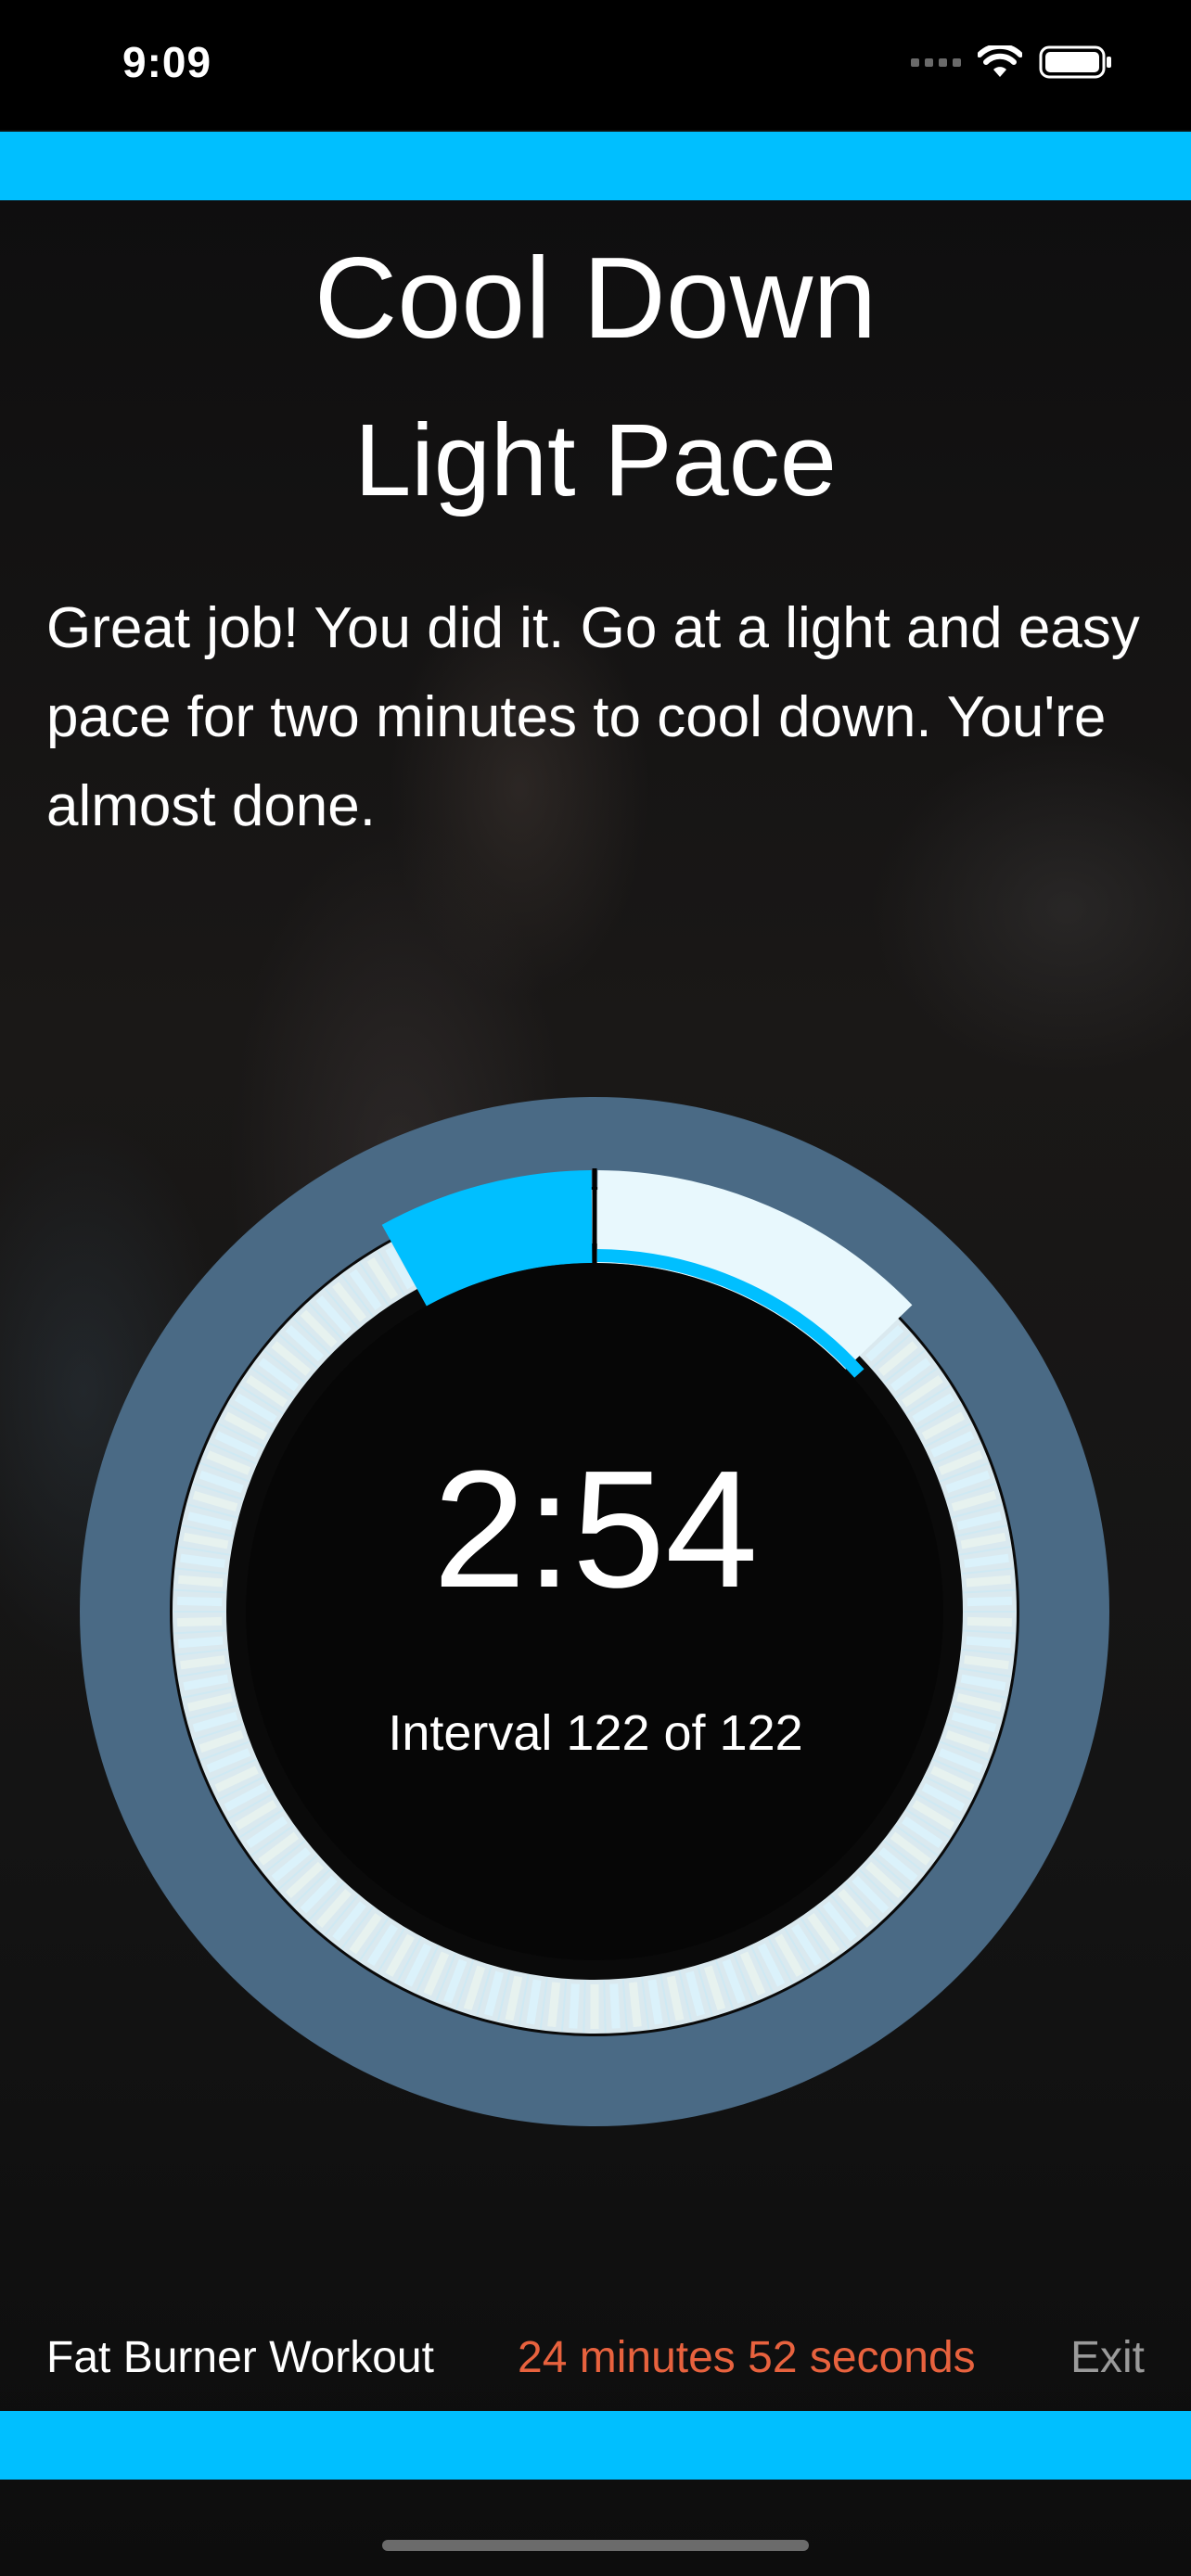  What do you see at coordinates (240, 2357) in the screenshot?
I see `workout-name: Fat Burner Workout` at bounding box center [240, 2357].